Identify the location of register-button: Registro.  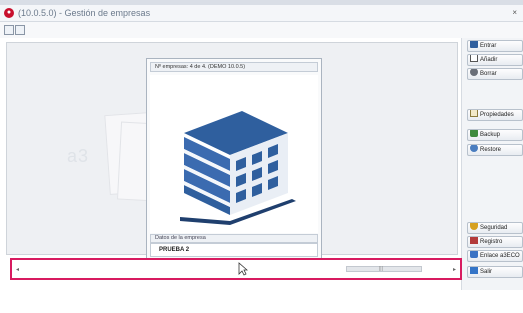
(495, 242).